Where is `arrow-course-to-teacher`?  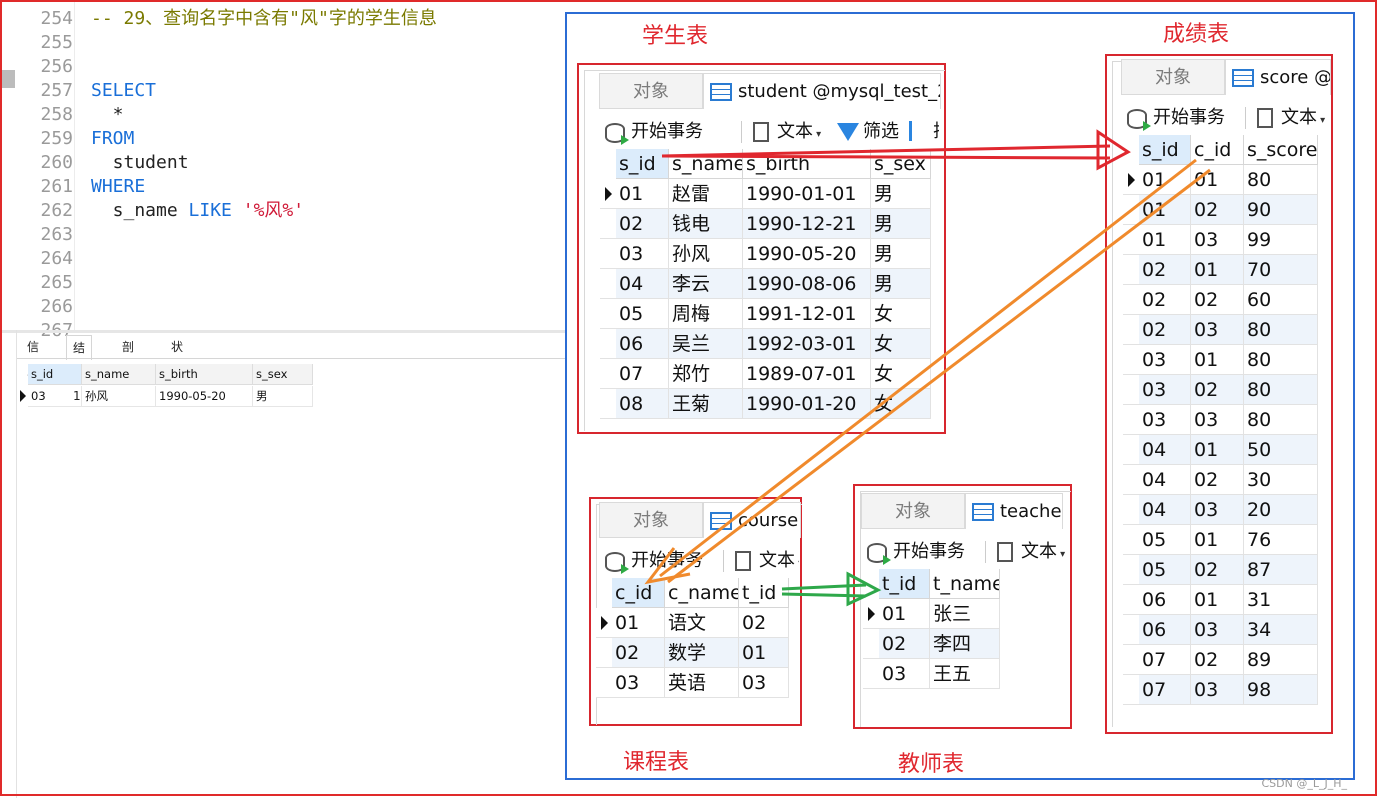 arrow-course-to-teacher is located at coordinates (831, 589).